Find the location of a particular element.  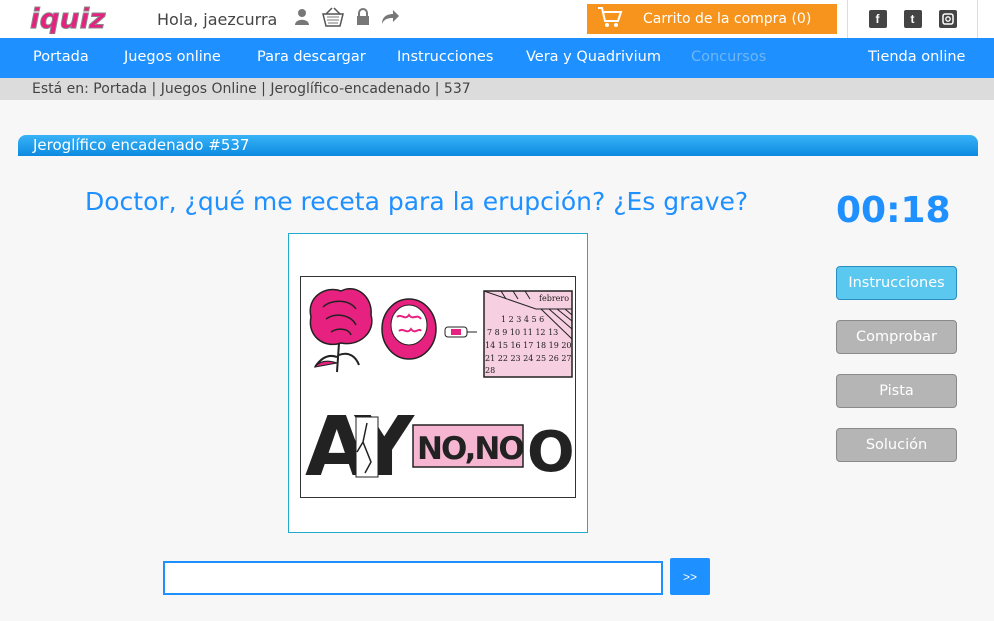

cart-icon is located at coordinates (610, 19).